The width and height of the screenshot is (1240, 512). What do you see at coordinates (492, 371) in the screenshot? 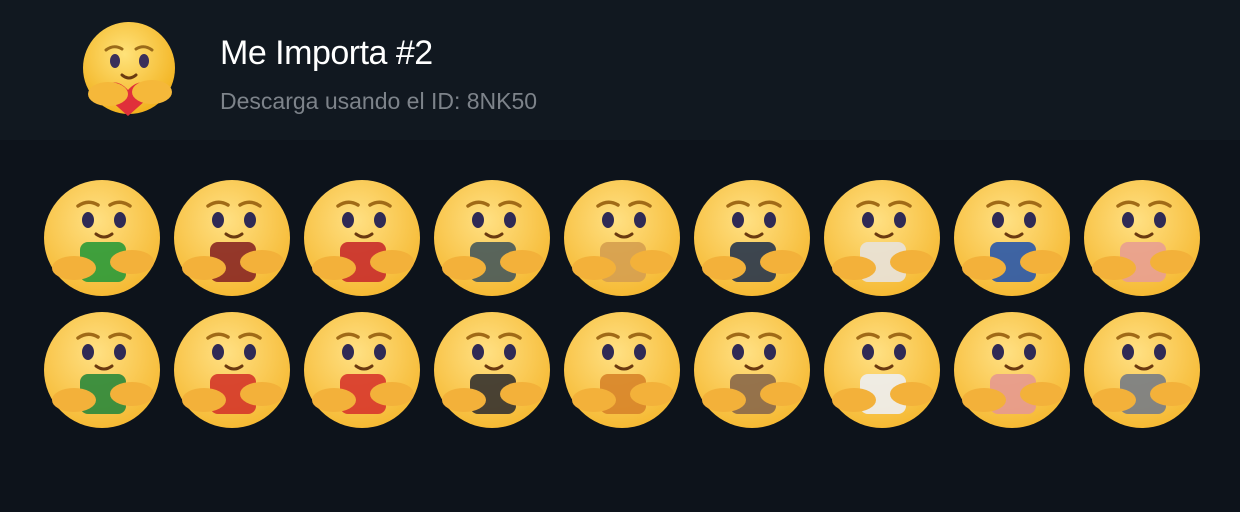
I see `care-emoji-man-portrait-sticker` at bounding box center [492, 371].